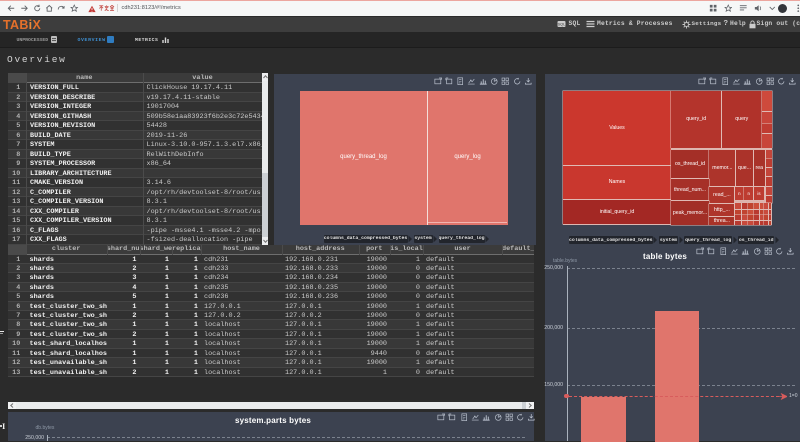  Describe the element at coordinates (561, 23) in the screenshot. I see `svg-text: SQL` at that location.